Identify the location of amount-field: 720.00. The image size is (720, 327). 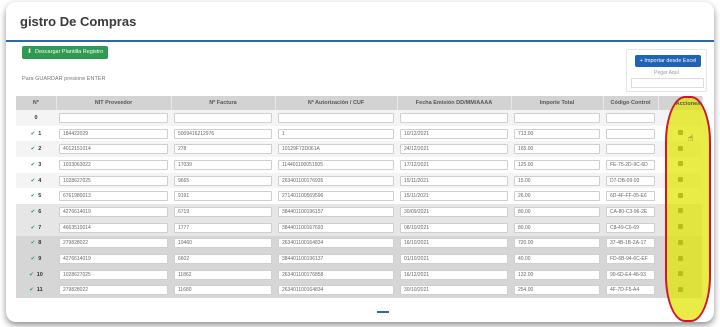
(557, 243).